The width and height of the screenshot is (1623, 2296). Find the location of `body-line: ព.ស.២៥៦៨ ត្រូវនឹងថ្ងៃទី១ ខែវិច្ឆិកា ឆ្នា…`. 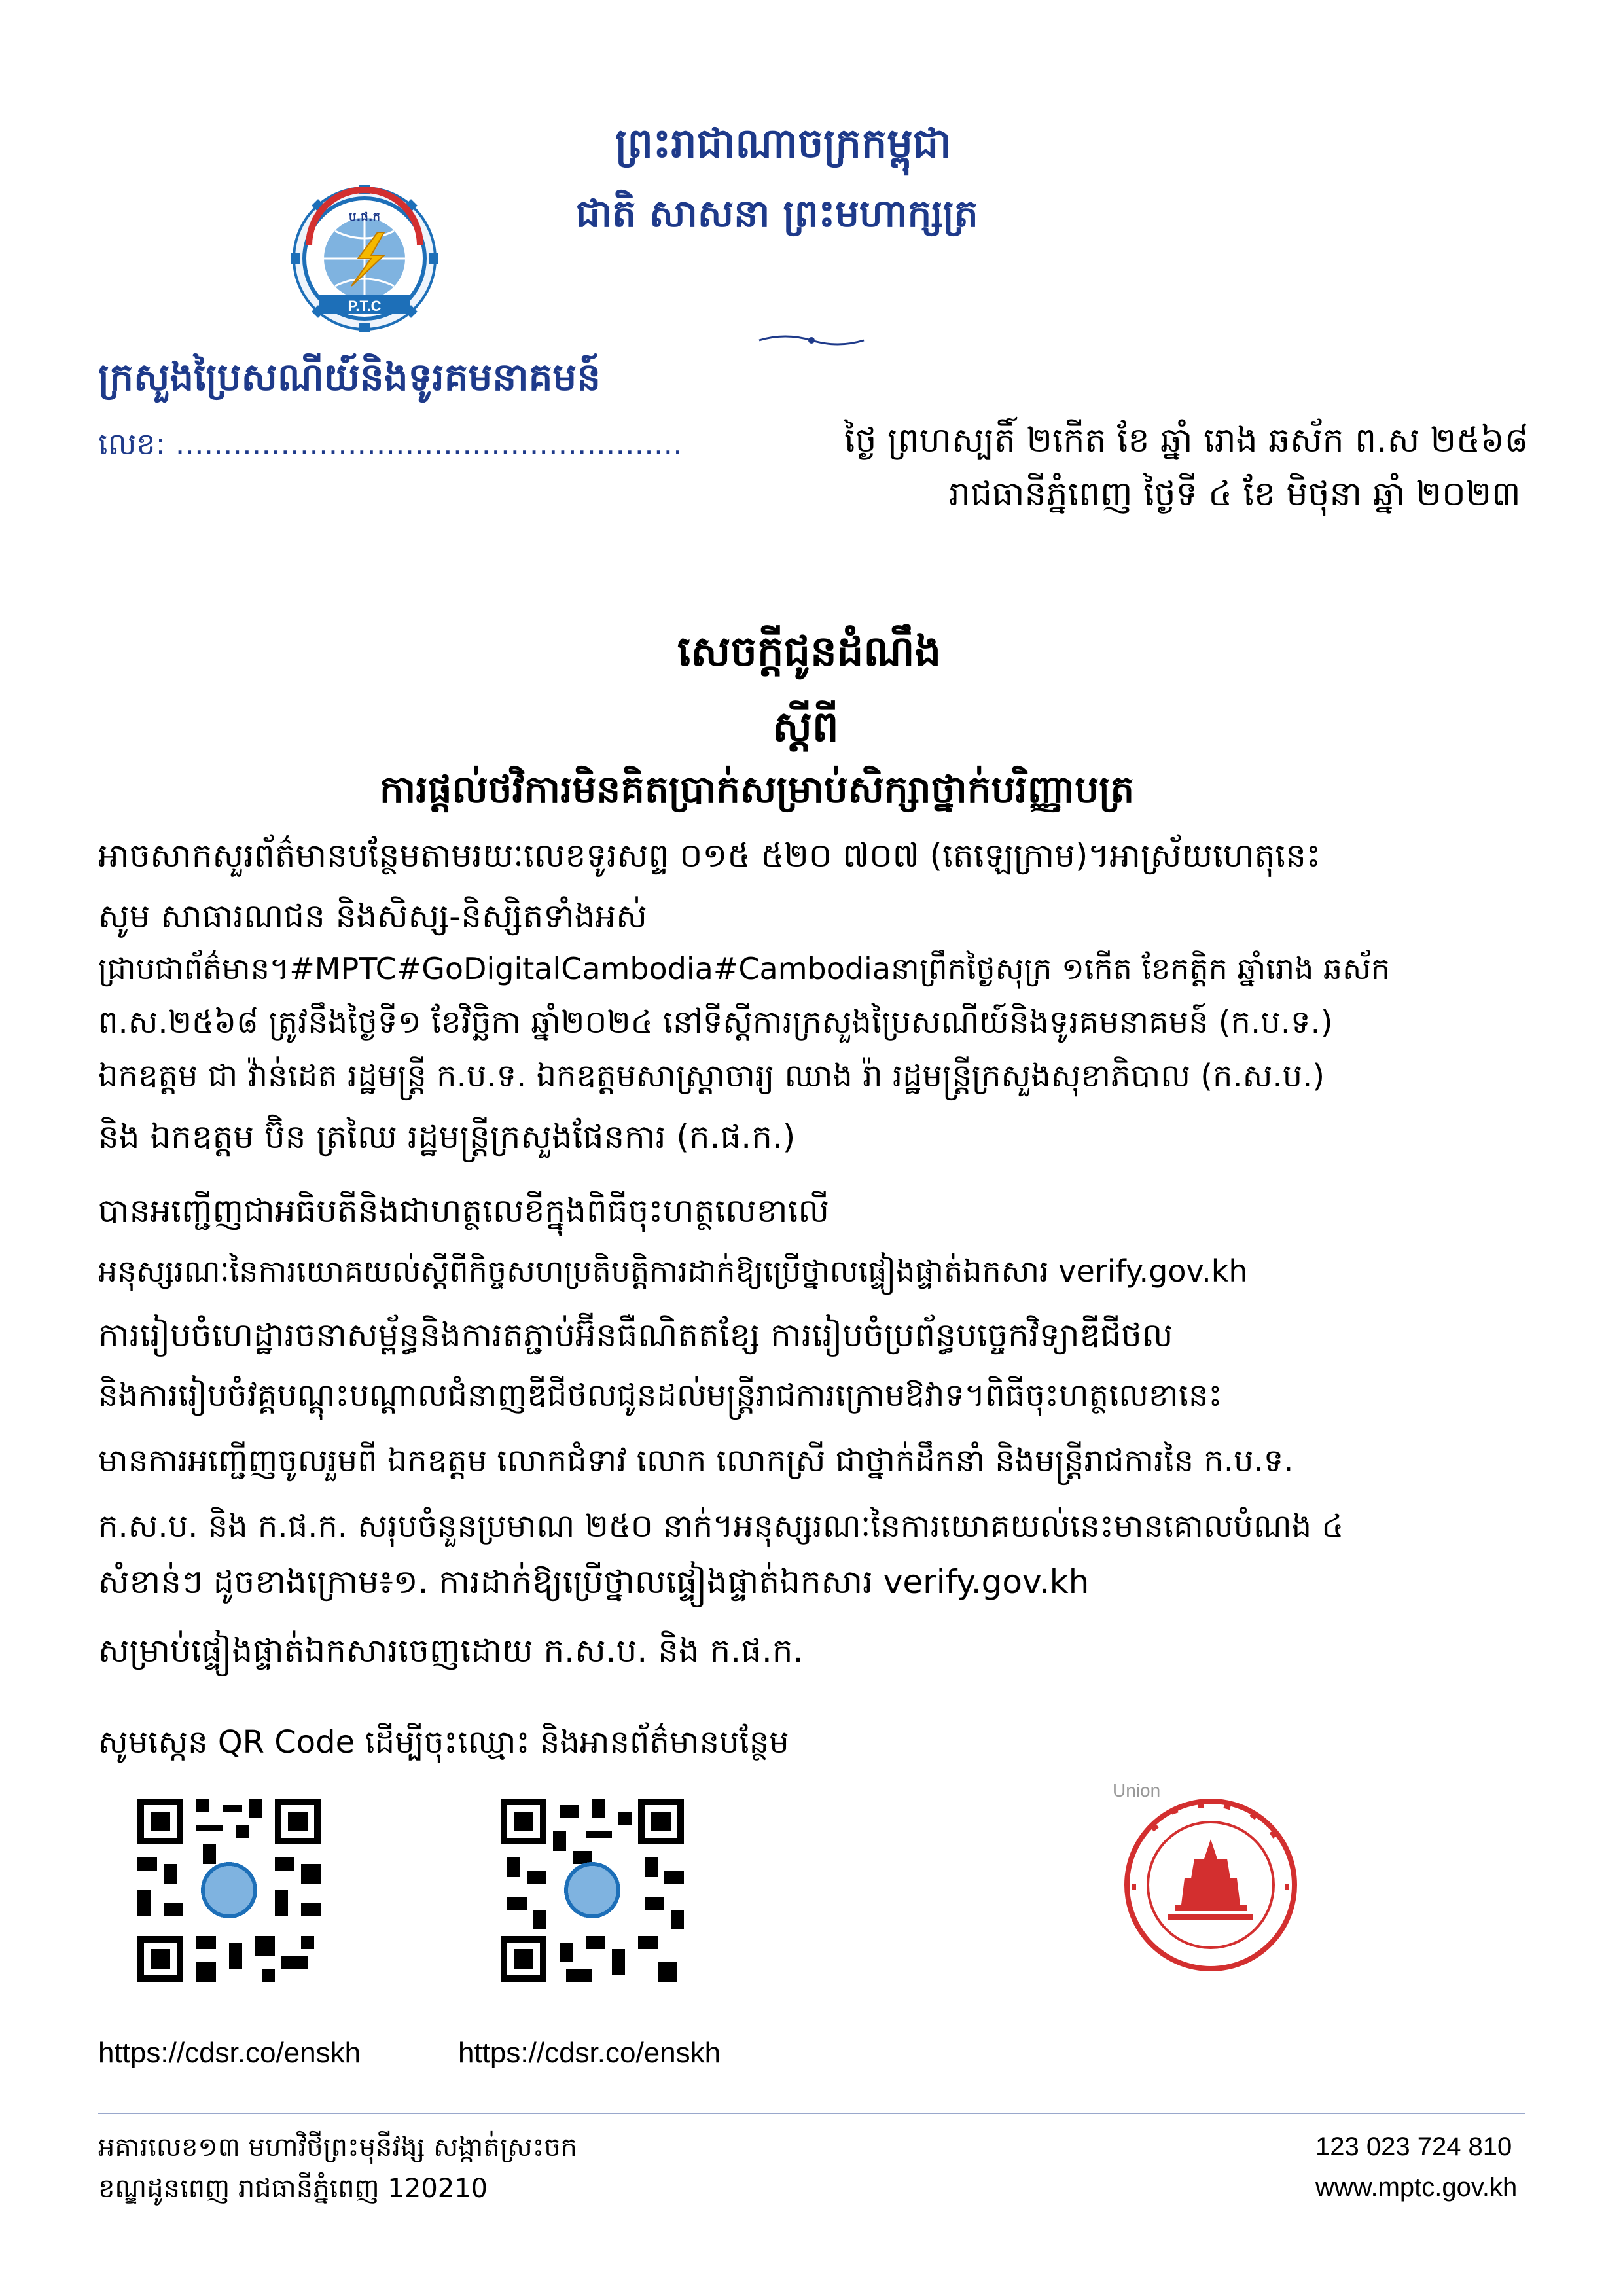

body-line: ព.ស.២៥៦៨ ត្រូវនឹងថ្ងៃទី១ ខែវិច្ឆិកា ឆ្នា… is located at coordinates (715, 1022).